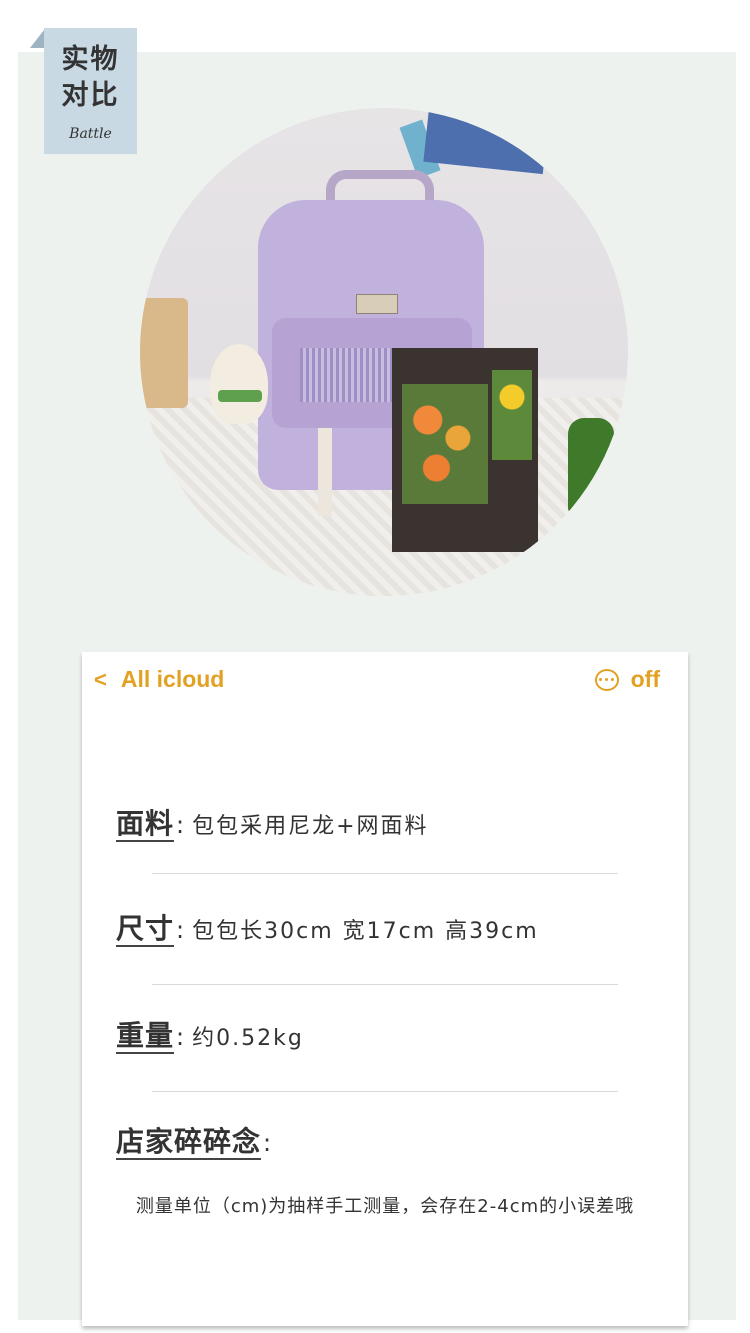 The image size is (750, 1333). What do you see at coordinates (445, 444) in the screenshot?
I see `tulips` at bounding box center [445, 444].